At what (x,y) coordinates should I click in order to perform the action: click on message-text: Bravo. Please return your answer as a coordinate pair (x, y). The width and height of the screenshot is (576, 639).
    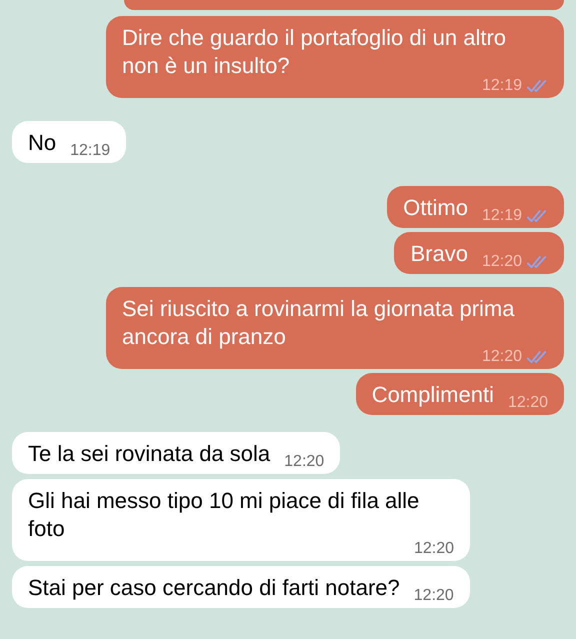
    Looking at the image, I should click on (439, 254).